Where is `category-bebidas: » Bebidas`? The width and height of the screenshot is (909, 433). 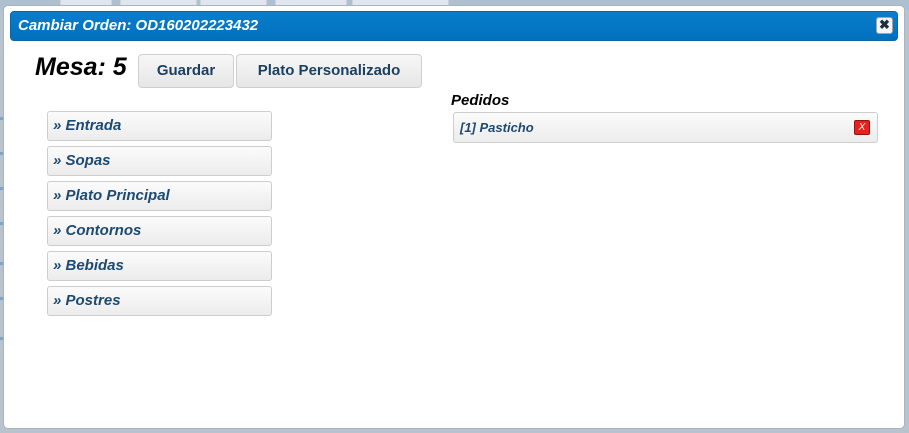 category-bebidas: » Bebidas is located at coordinates (159, 266).